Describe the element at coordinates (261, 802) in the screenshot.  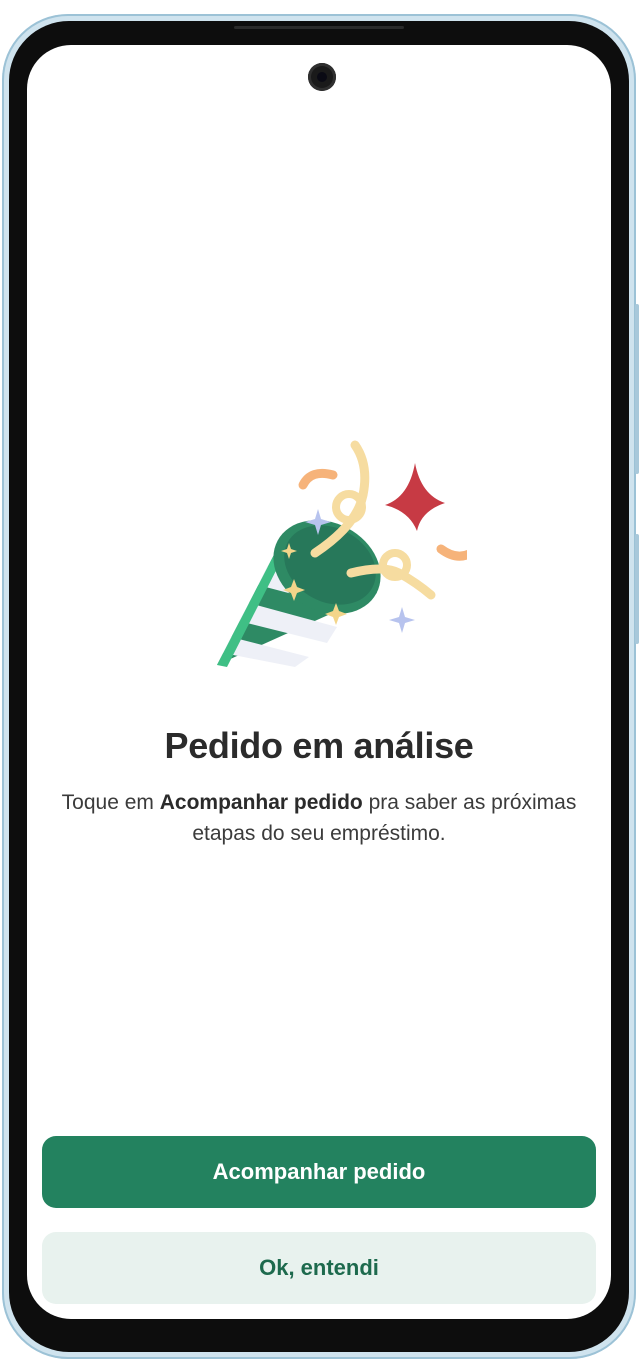
I see `description-emphasis: Acompanhar pedido` at that location.